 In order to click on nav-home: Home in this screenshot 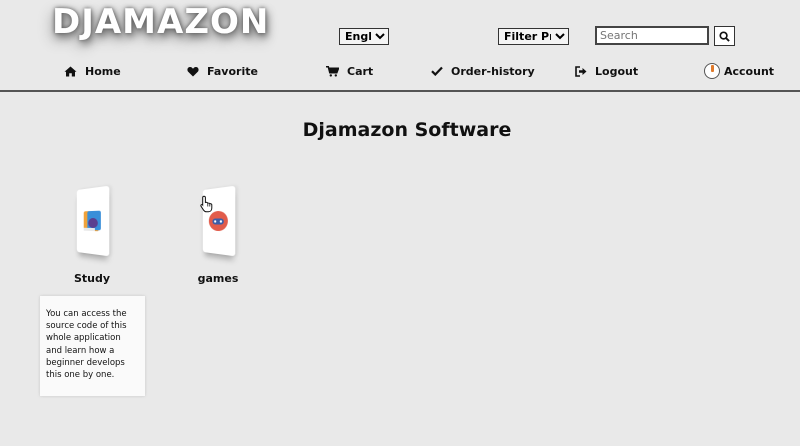, I will do `click(92, 71)`.